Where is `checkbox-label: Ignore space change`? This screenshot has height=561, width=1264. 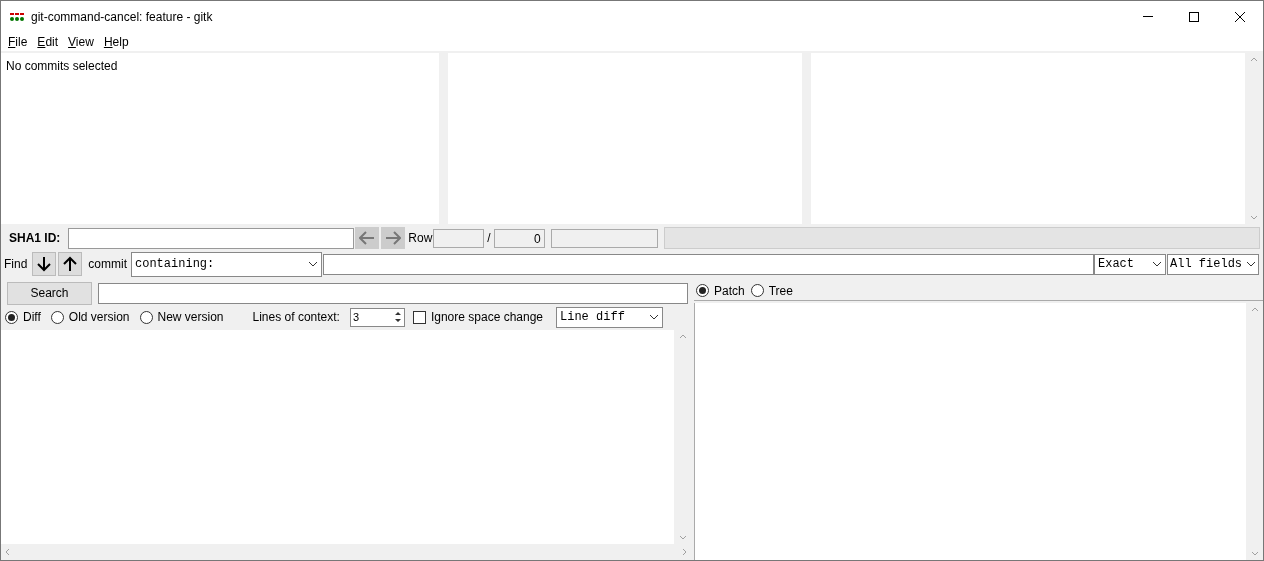
checkbox-label: Ignore space change is located at coordinates (486, 317).